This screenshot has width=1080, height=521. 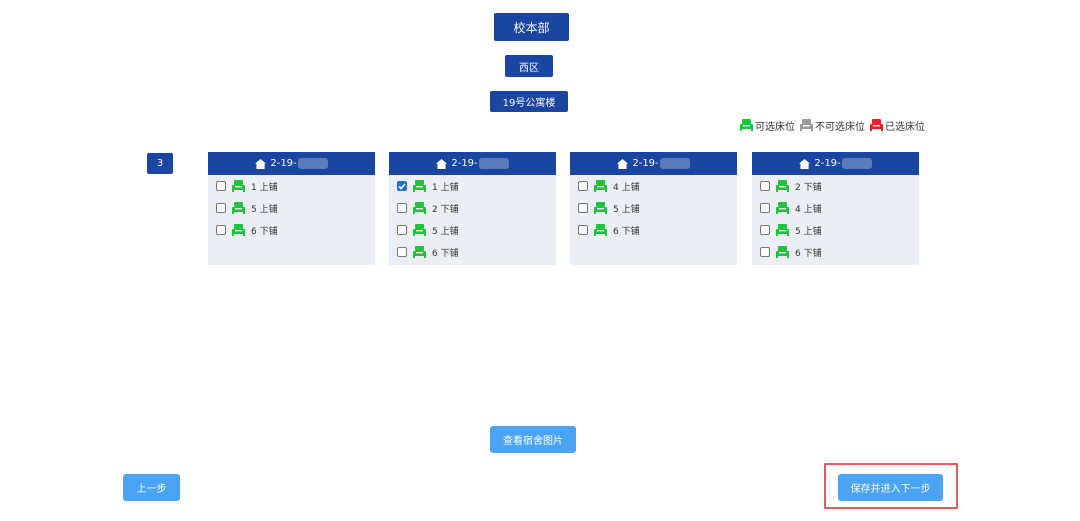 What do you see at coordinates (806, 125) in the screenshot?
I see `bed-unavailable-icon` at bounding box center [806, 125].